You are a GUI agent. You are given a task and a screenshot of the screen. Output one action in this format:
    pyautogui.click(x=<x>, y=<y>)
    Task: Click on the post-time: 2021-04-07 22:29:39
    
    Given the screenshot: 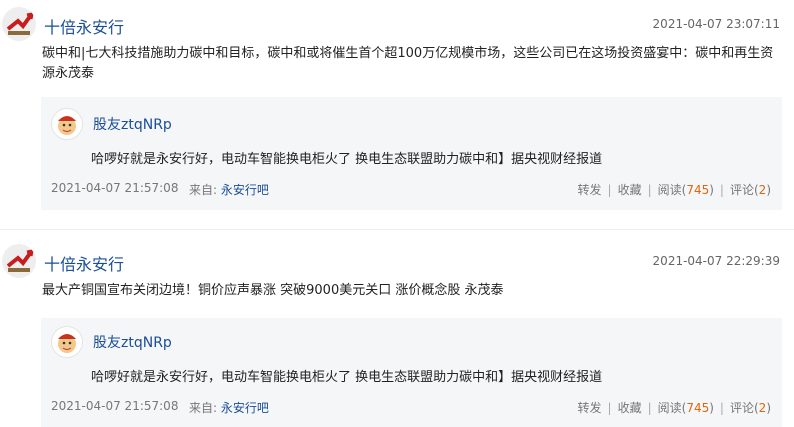 What is the action you would take?
    pyautogui.click(x=716, y=261)
    